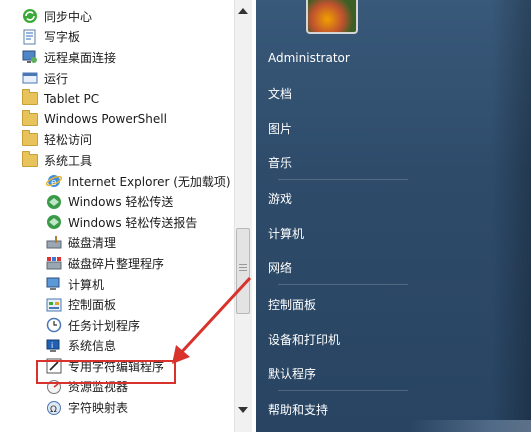 The image size is (531, 432). What do you see at coordinates (133, 222) in the screenshot?
I see `program-label: Windows 轻松传送报告` at bounding box center [133, 222].